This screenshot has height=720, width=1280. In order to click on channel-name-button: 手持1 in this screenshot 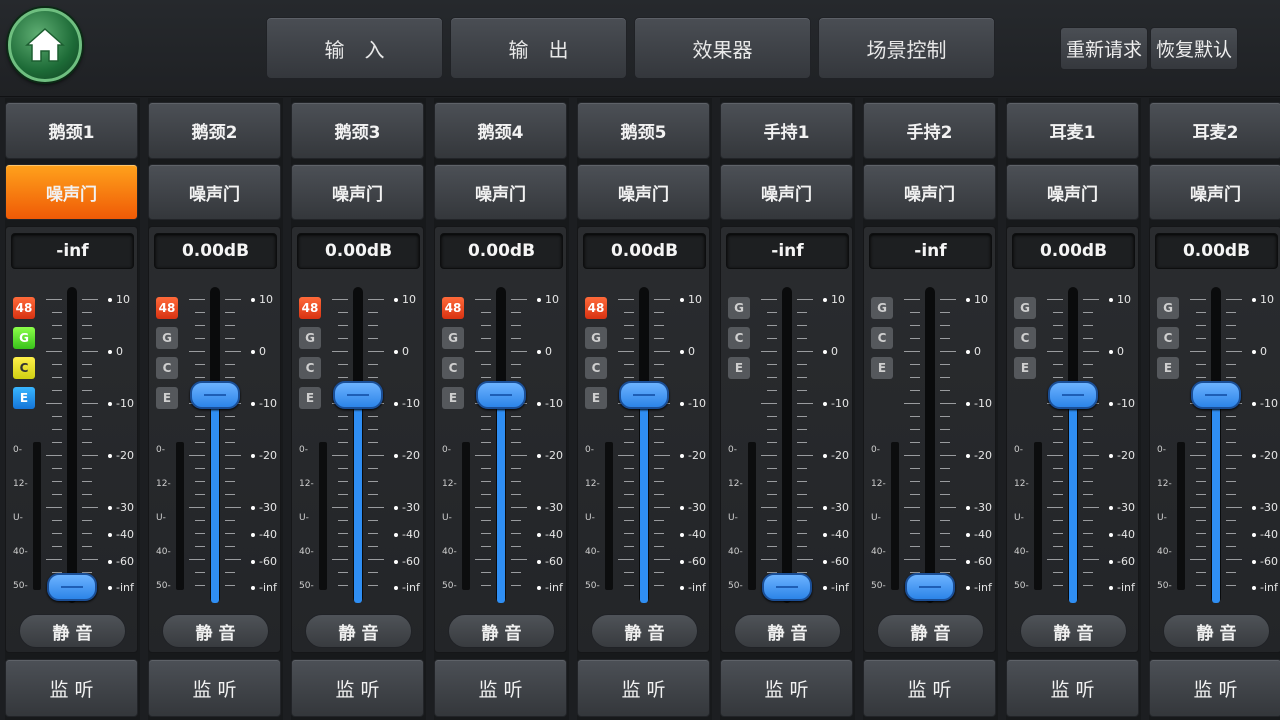, I will do `click(786, 130)`.